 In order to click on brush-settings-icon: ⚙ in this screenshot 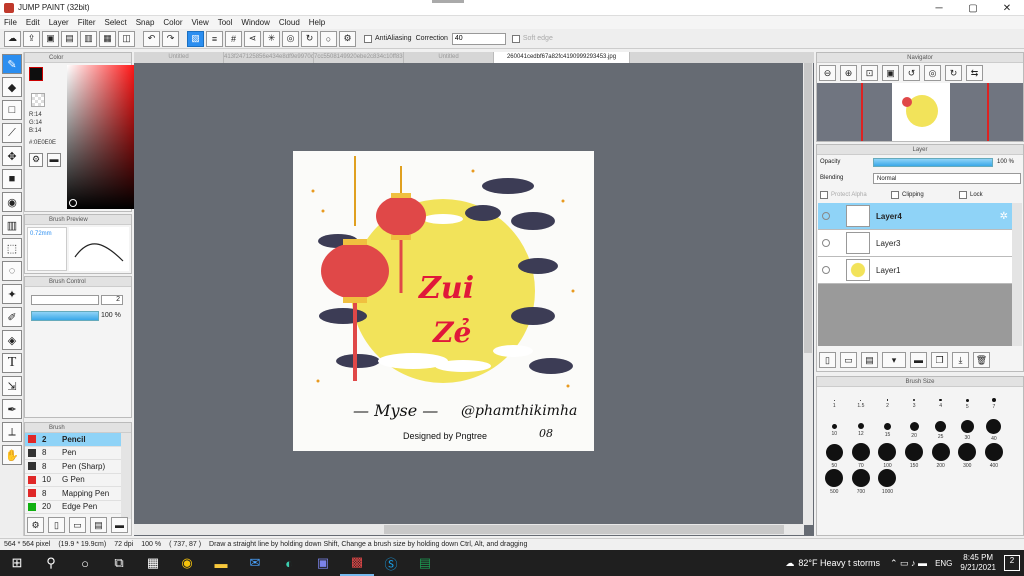, I will do `click(35, 525)`.